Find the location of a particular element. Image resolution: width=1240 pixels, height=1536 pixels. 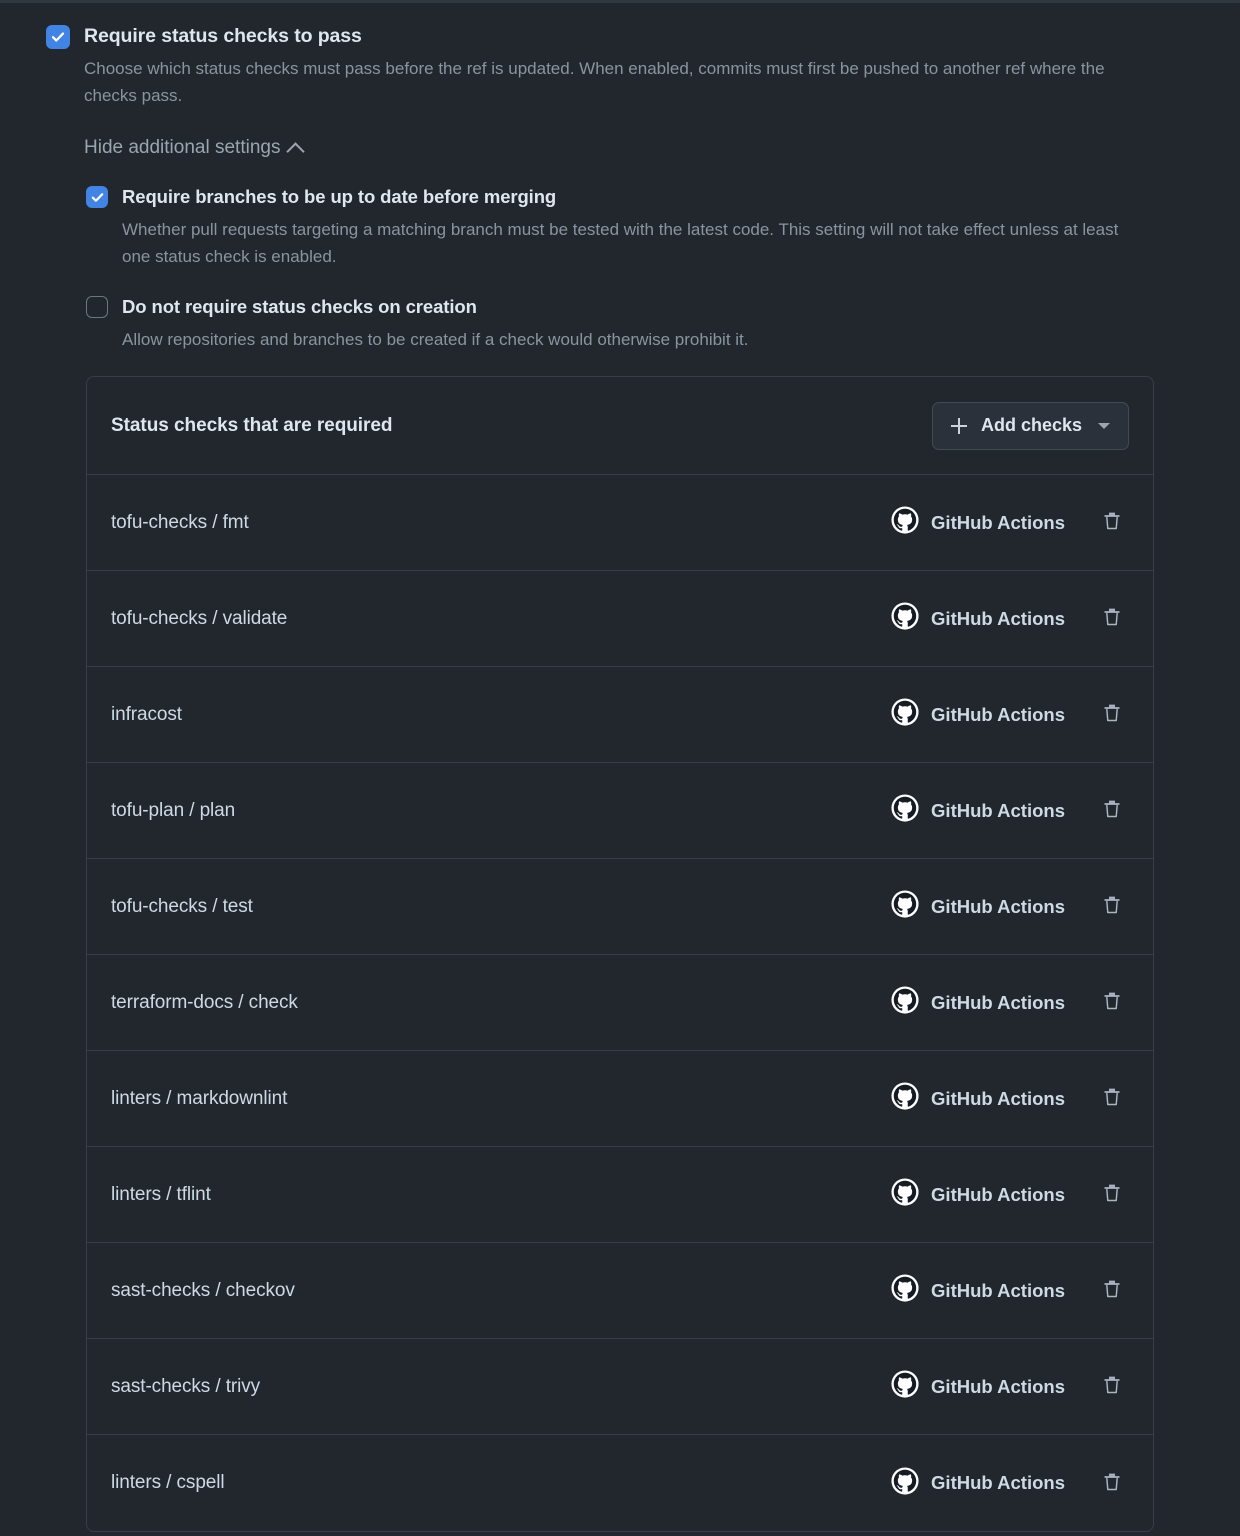

table-row: terraform-docs / check GitHub Actions is located at coordinates (620, 1003).